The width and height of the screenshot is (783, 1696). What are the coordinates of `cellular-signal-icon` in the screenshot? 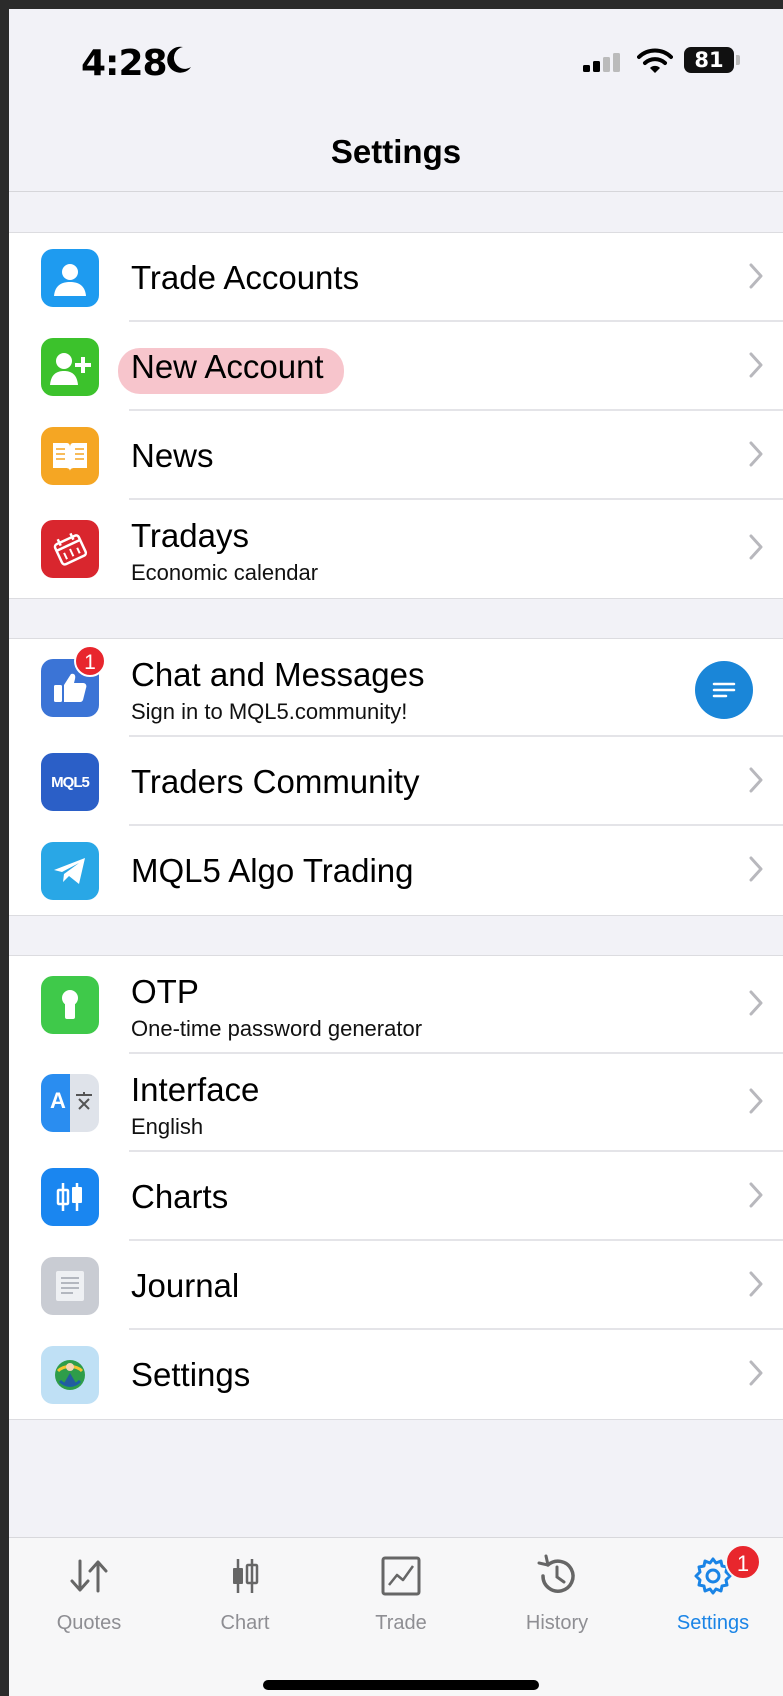 It's located at (601, 62).